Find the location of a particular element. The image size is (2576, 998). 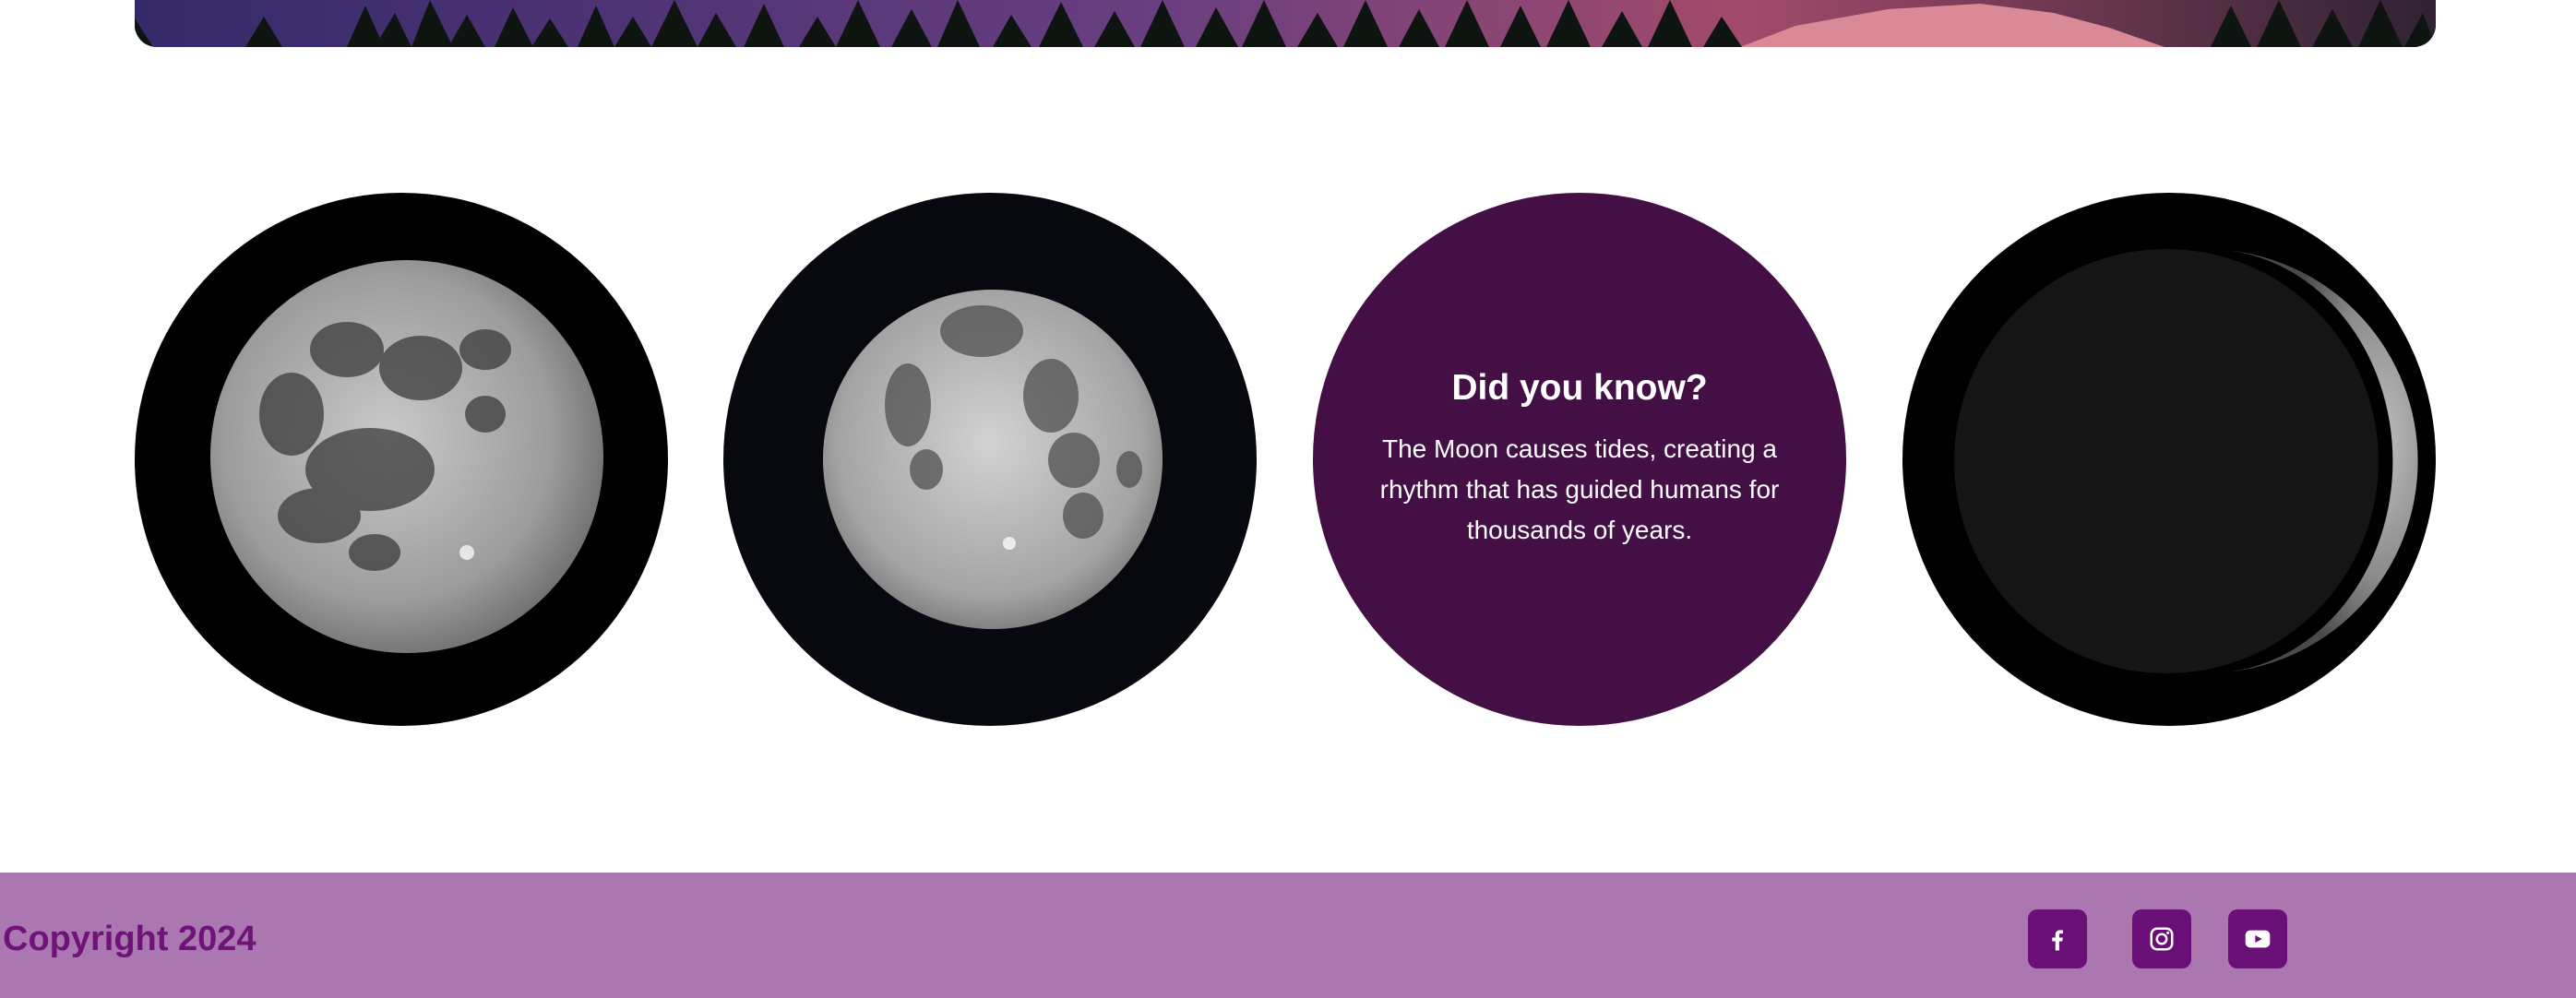

snowy-forest-sunset-image is located at coordinates (1286, 24).